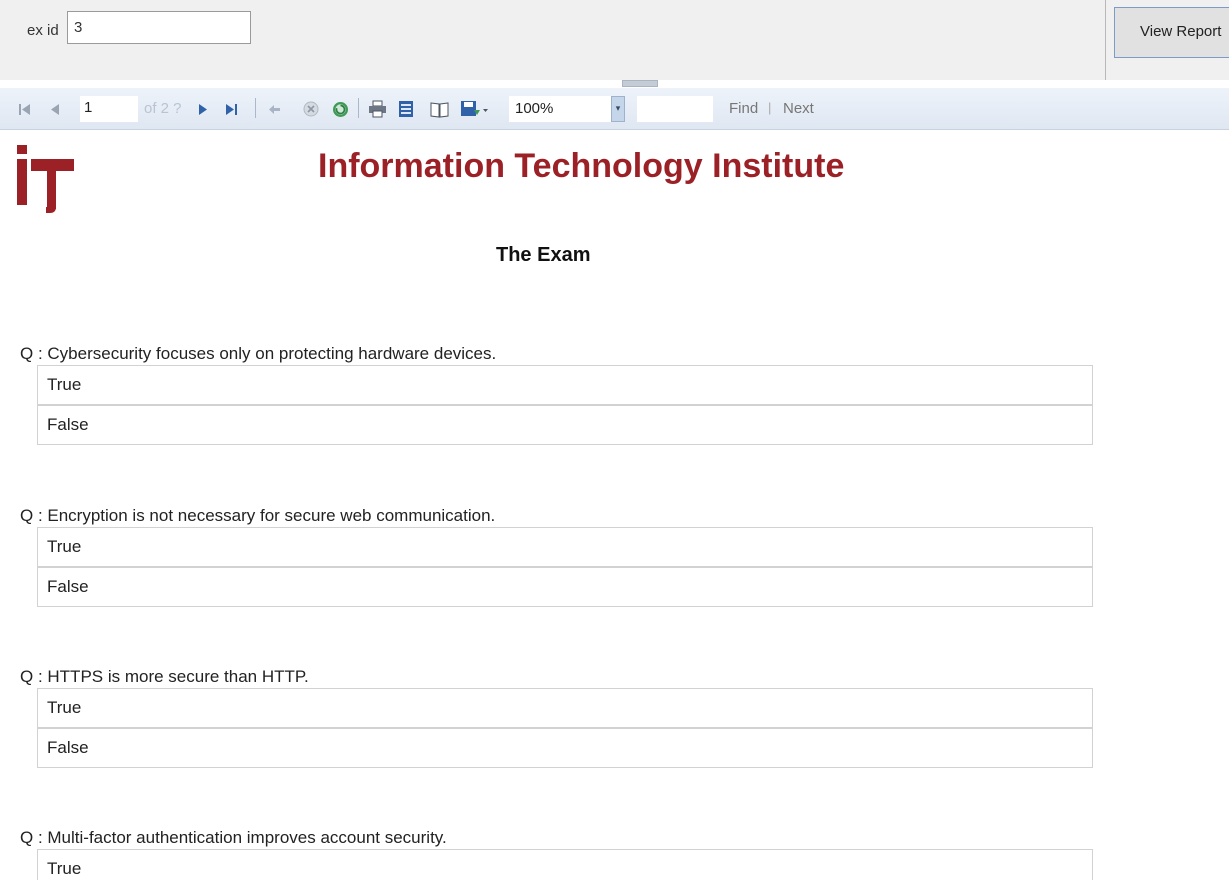 This screenshot has height=880, width=1229. What do you see at coordinates (1171, 32) in the screenshot?
I see `view-report-button: View Report` at bounding box center [1171, 32].